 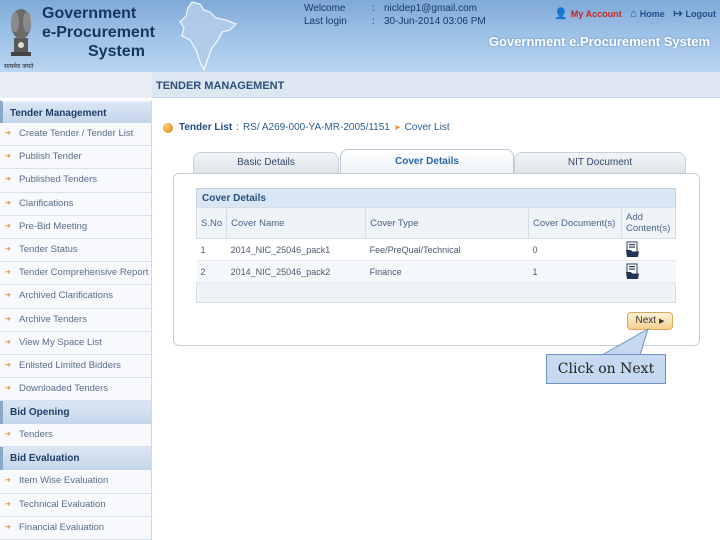 I want to click on sidebar-item-archived-clarifications: Archived Clarifications, so click(x=75, y=297).